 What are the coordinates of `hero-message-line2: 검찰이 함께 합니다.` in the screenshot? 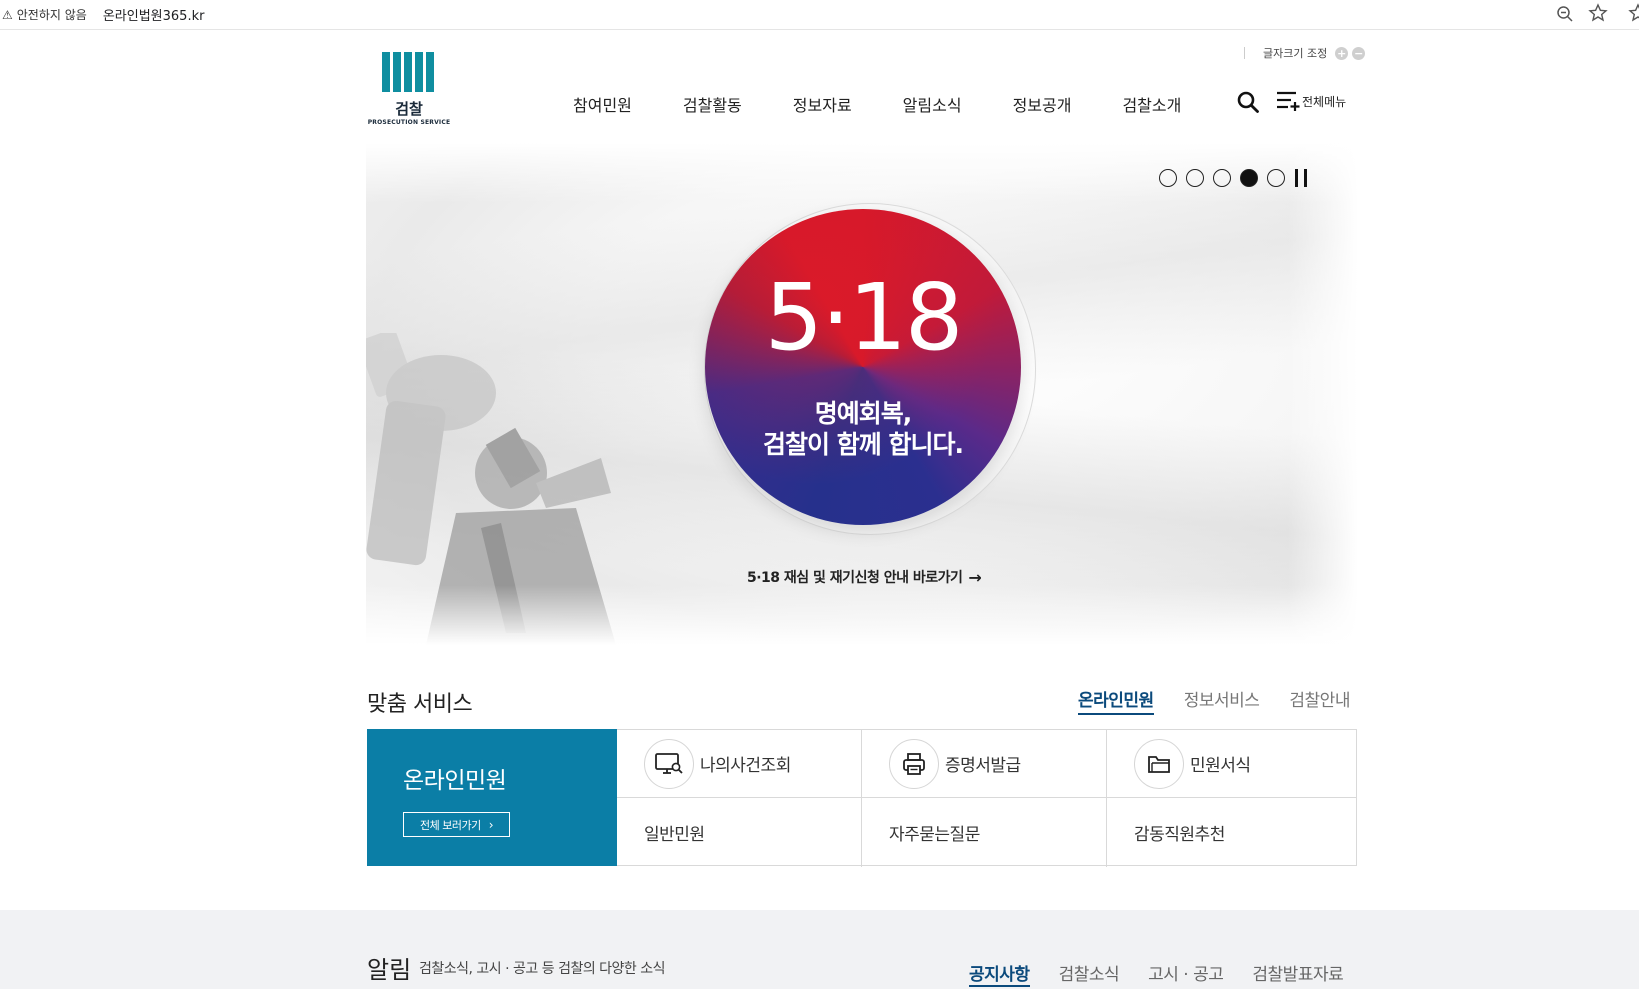 It's located at (863, 444).